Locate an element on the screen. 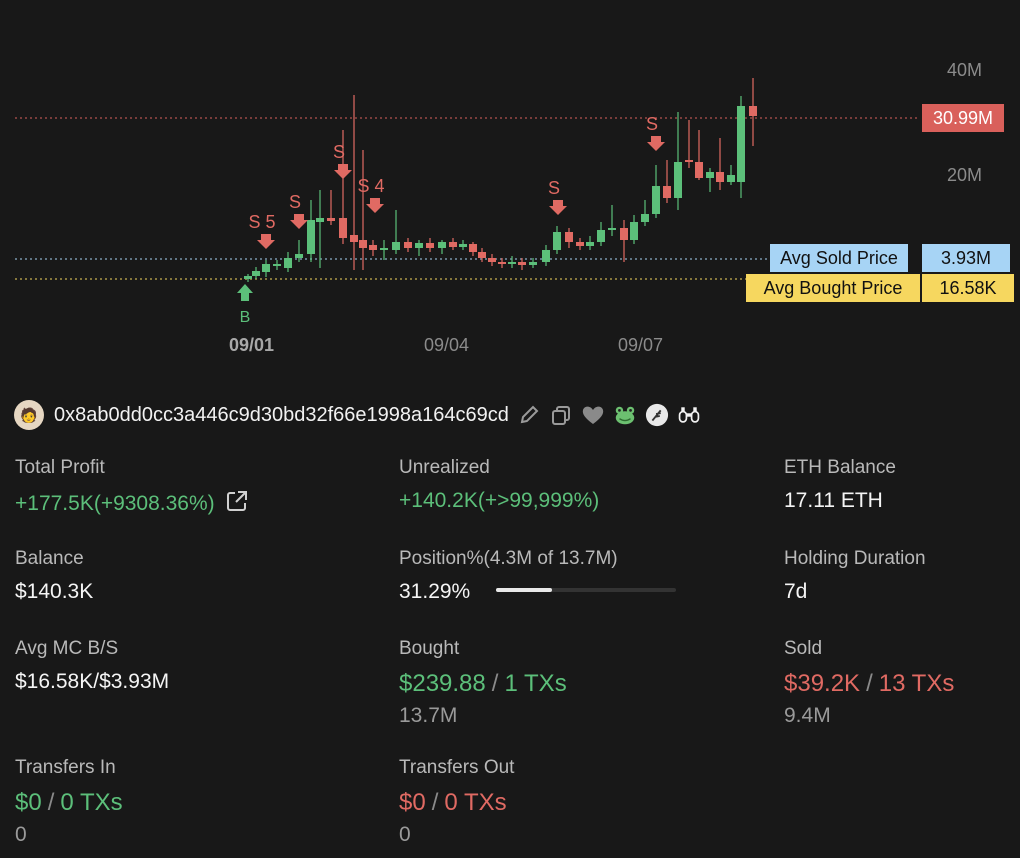 The image size is (1020, 858). sold-amount: $39.2K is located at coordinates (822, 683).